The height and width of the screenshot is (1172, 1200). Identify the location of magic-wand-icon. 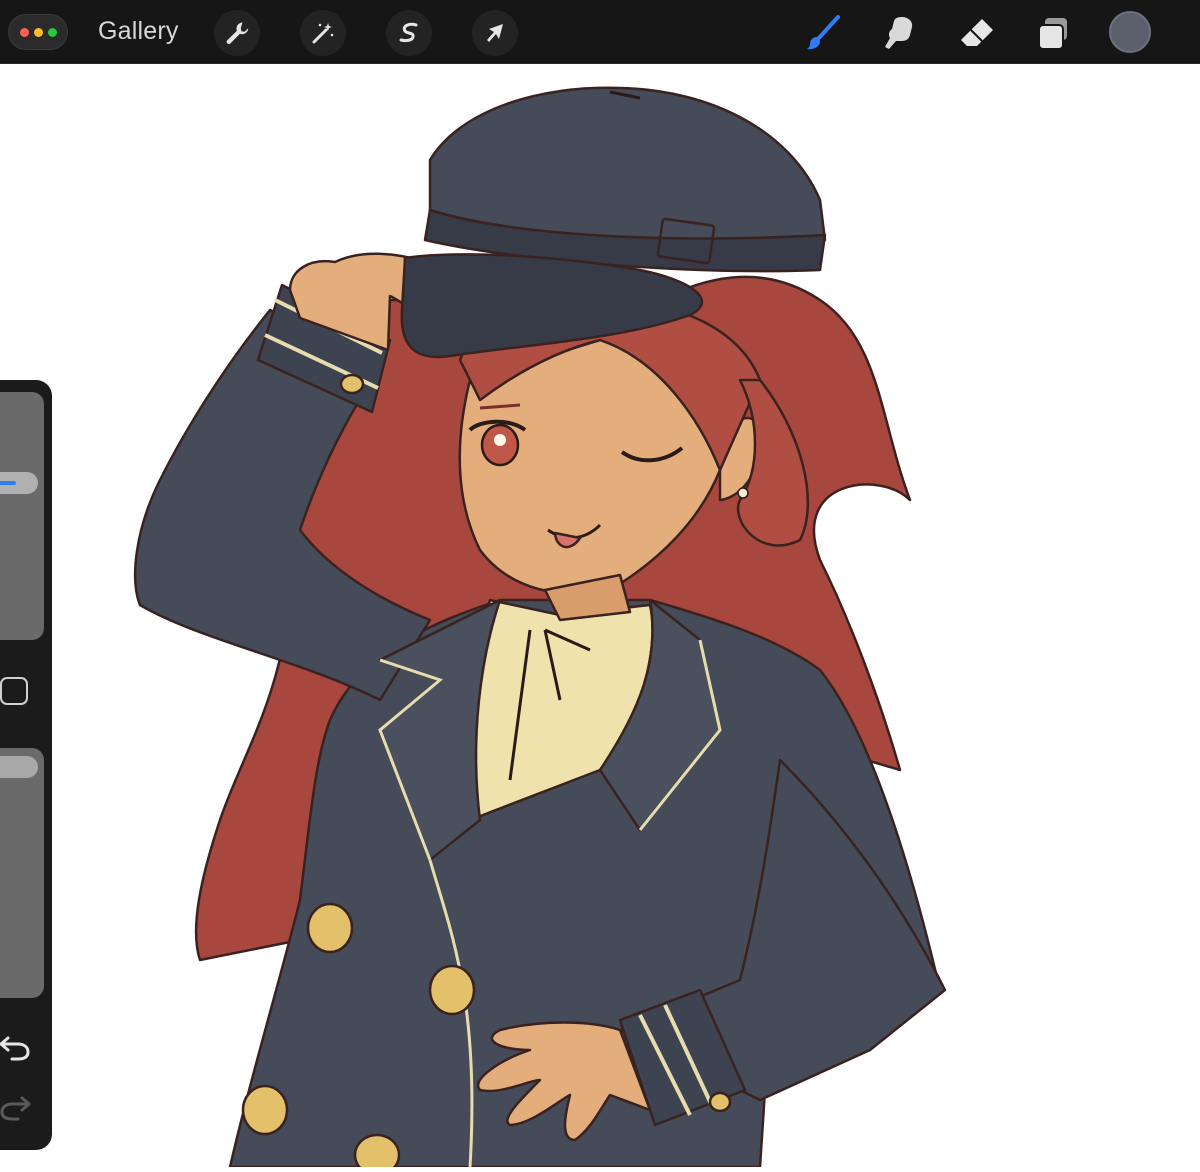
(323, 33).